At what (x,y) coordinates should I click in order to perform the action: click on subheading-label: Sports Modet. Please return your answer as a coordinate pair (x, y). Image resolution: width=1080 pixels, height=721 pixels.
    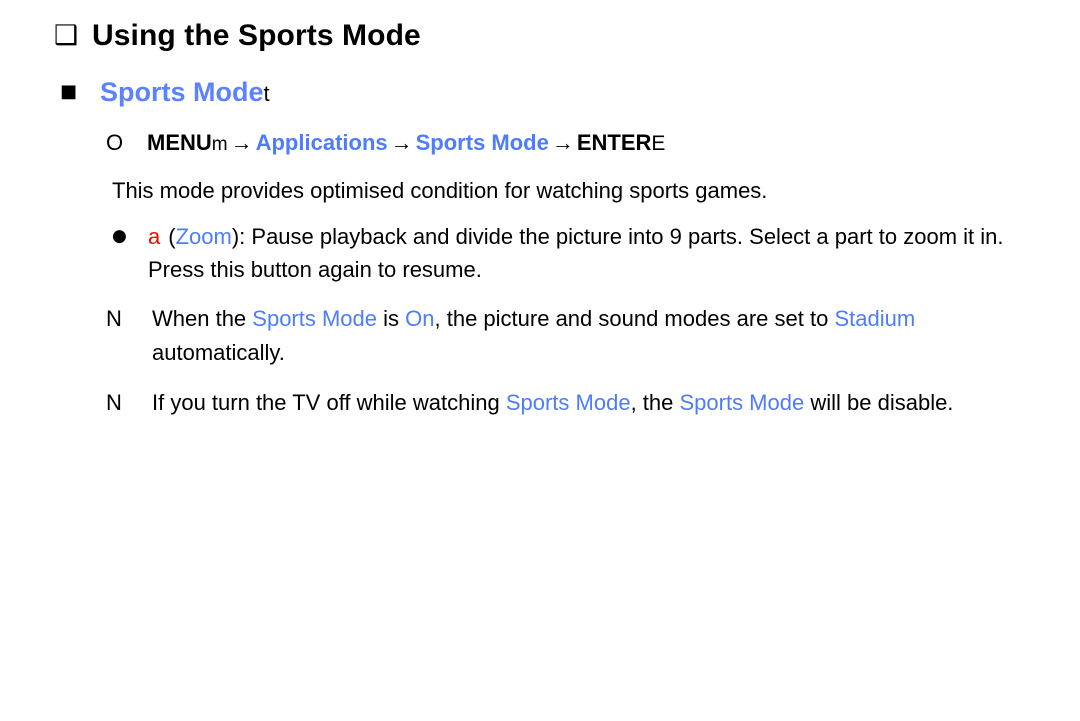
    Looking at the image, I should click on (185, 93).